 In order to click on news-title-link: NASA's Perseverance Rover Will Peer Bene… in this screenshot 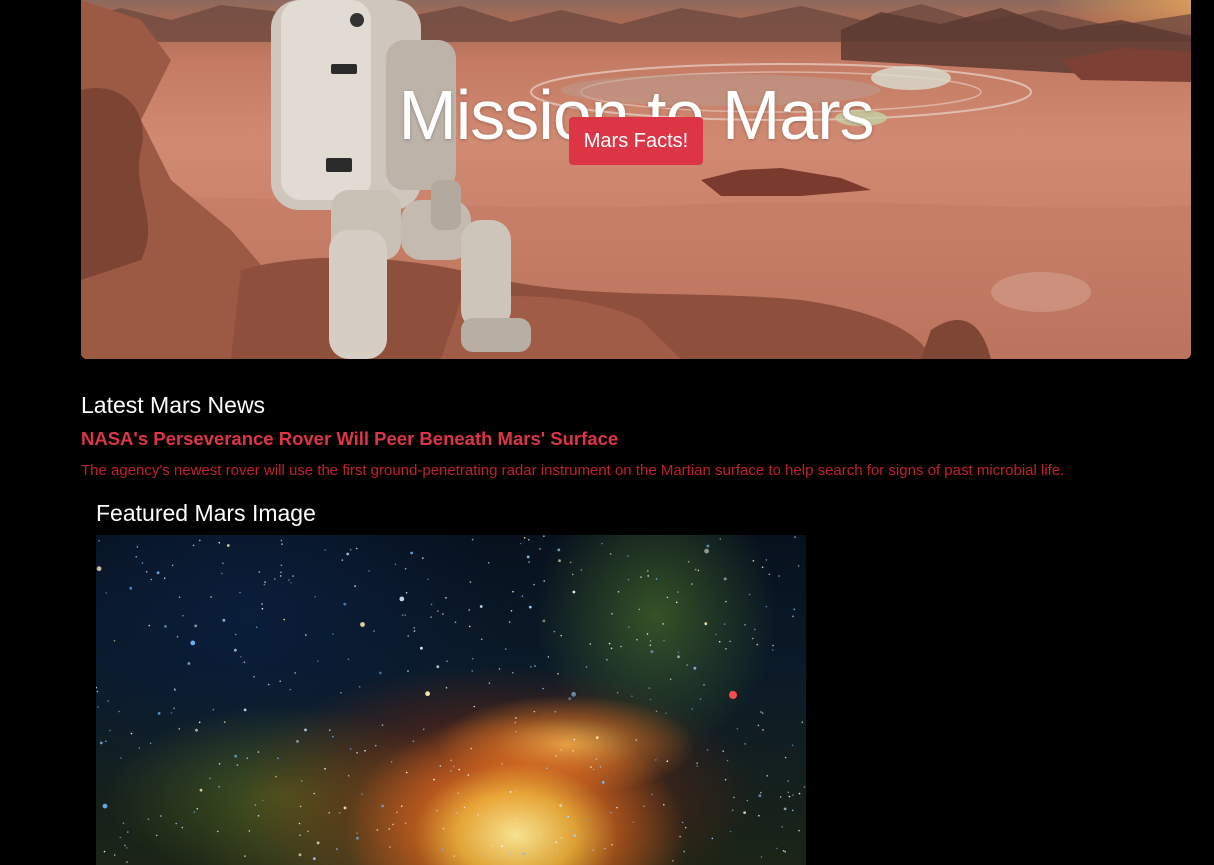, I will do `click(349, 439)`.